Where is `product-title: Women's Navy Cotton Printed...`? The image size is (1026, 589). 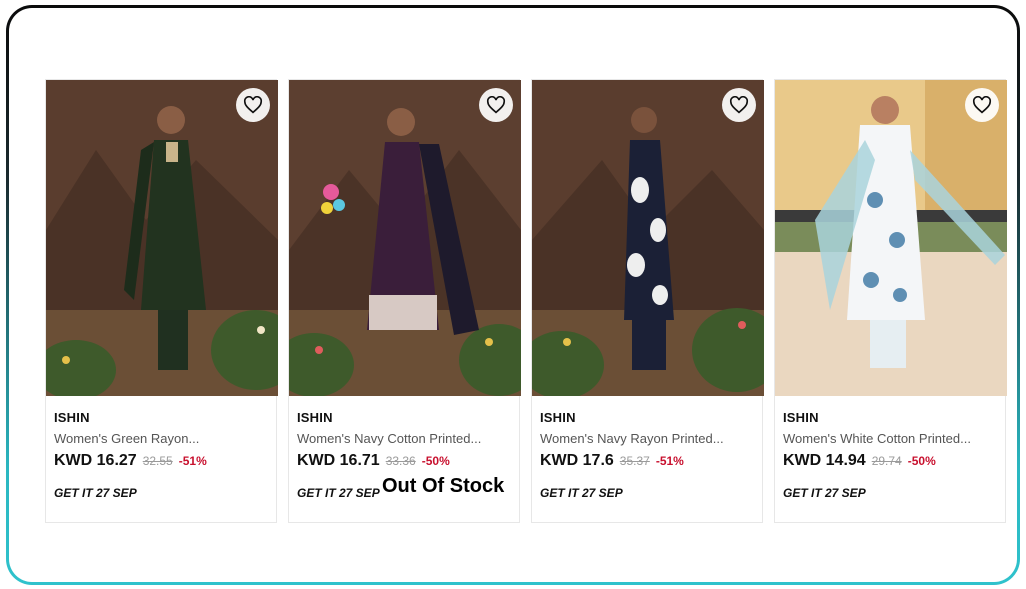 product-title: Women's Navy Cotton Printed... is located at coordinates (404, 438).